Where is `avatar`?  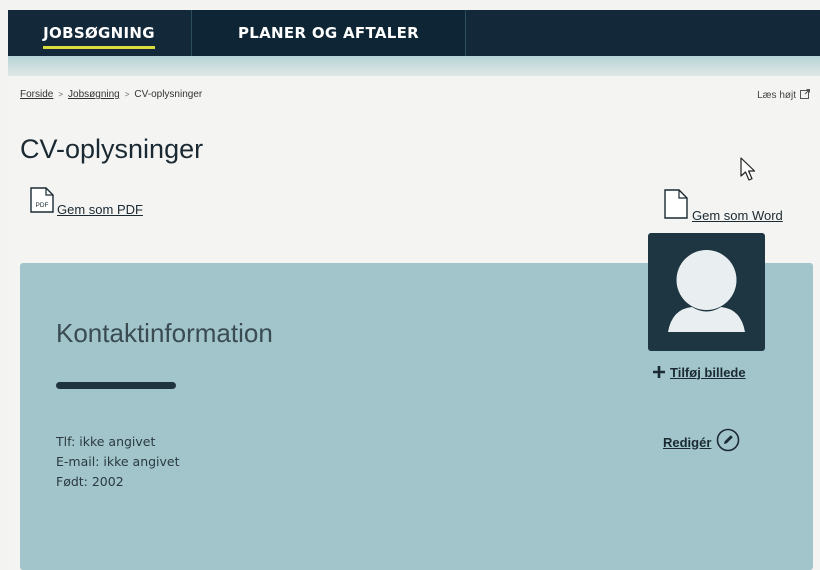
avatar is located at coordinates (706, 292).